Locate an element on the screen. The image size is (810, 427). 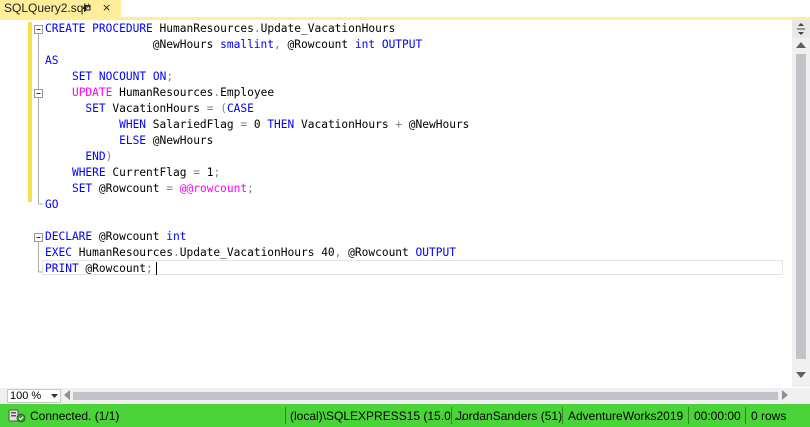
collapse-toggle-create is located at coordinates (38, 29).